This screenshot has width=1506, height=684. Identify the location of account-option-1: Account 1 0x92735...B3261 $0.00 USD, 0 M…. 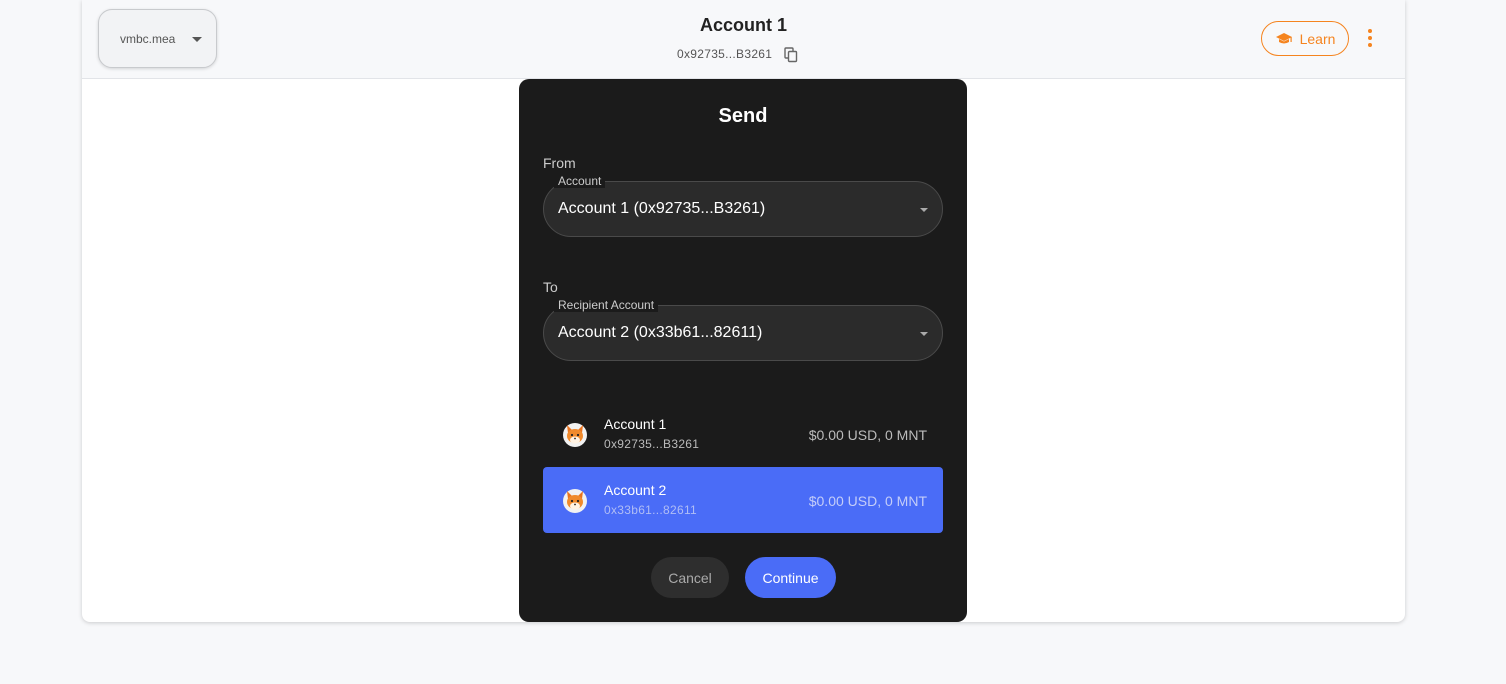
(743, 434).